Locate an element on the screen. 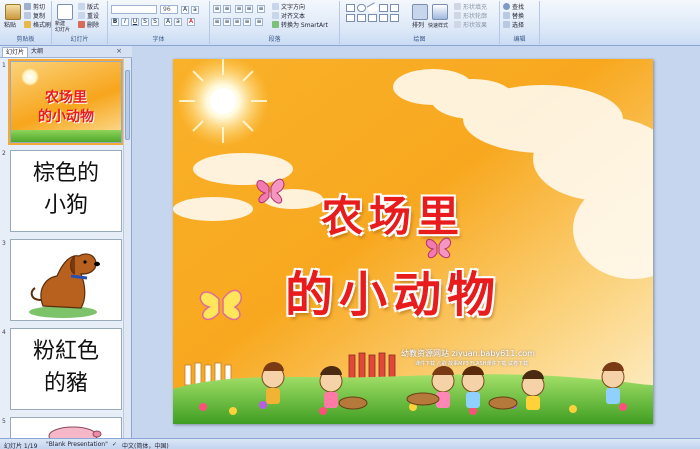 This screenshot has width=700, height=449. copy-icon is located at coordinates (27, 15).